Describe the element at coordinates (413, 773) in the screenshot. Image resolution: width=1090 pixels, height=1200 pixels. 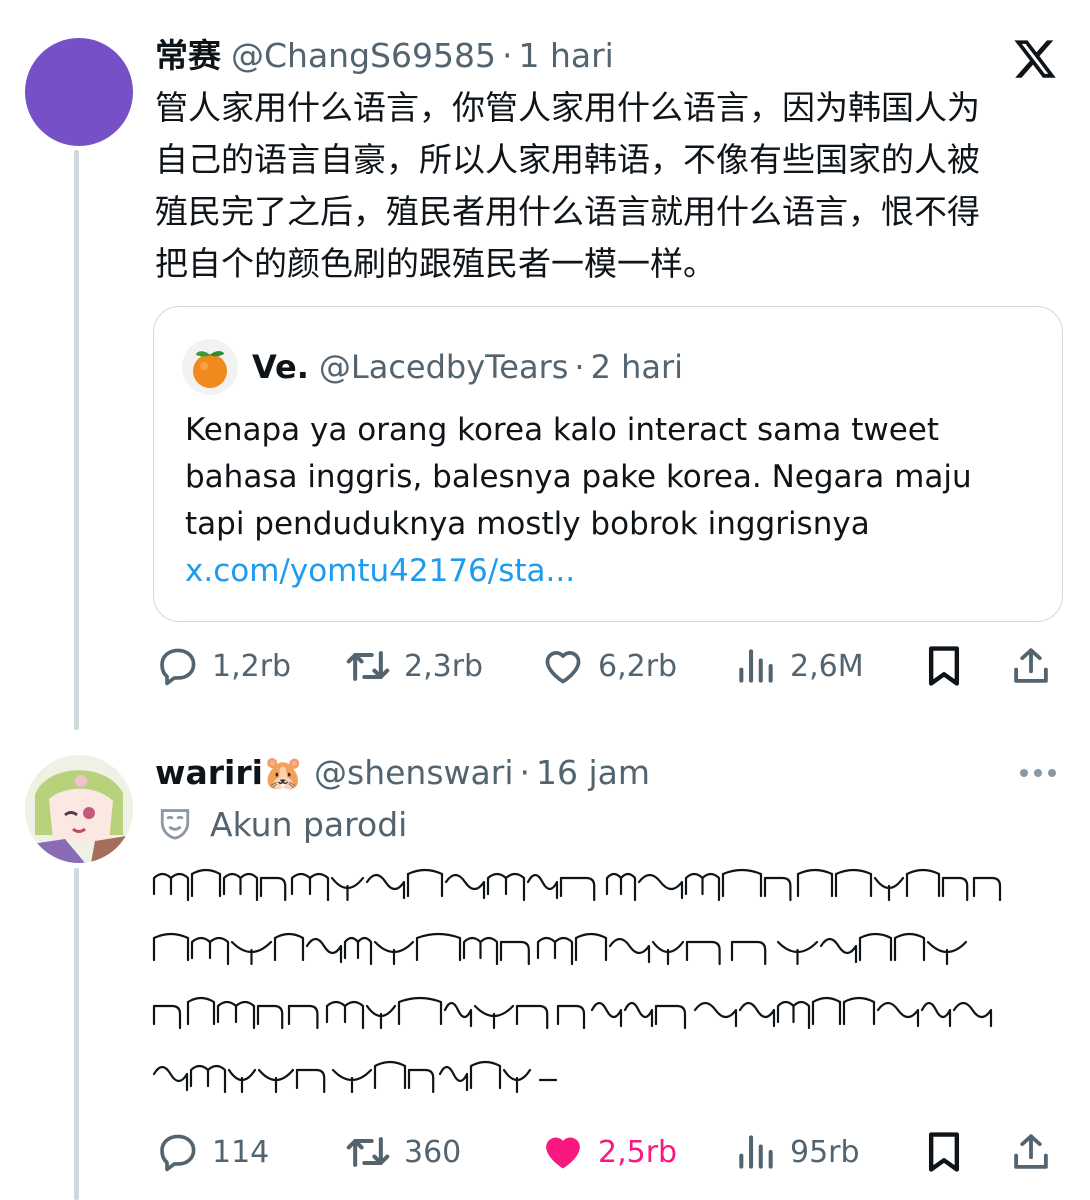
I see `user-handle: @shenswari` at that location.